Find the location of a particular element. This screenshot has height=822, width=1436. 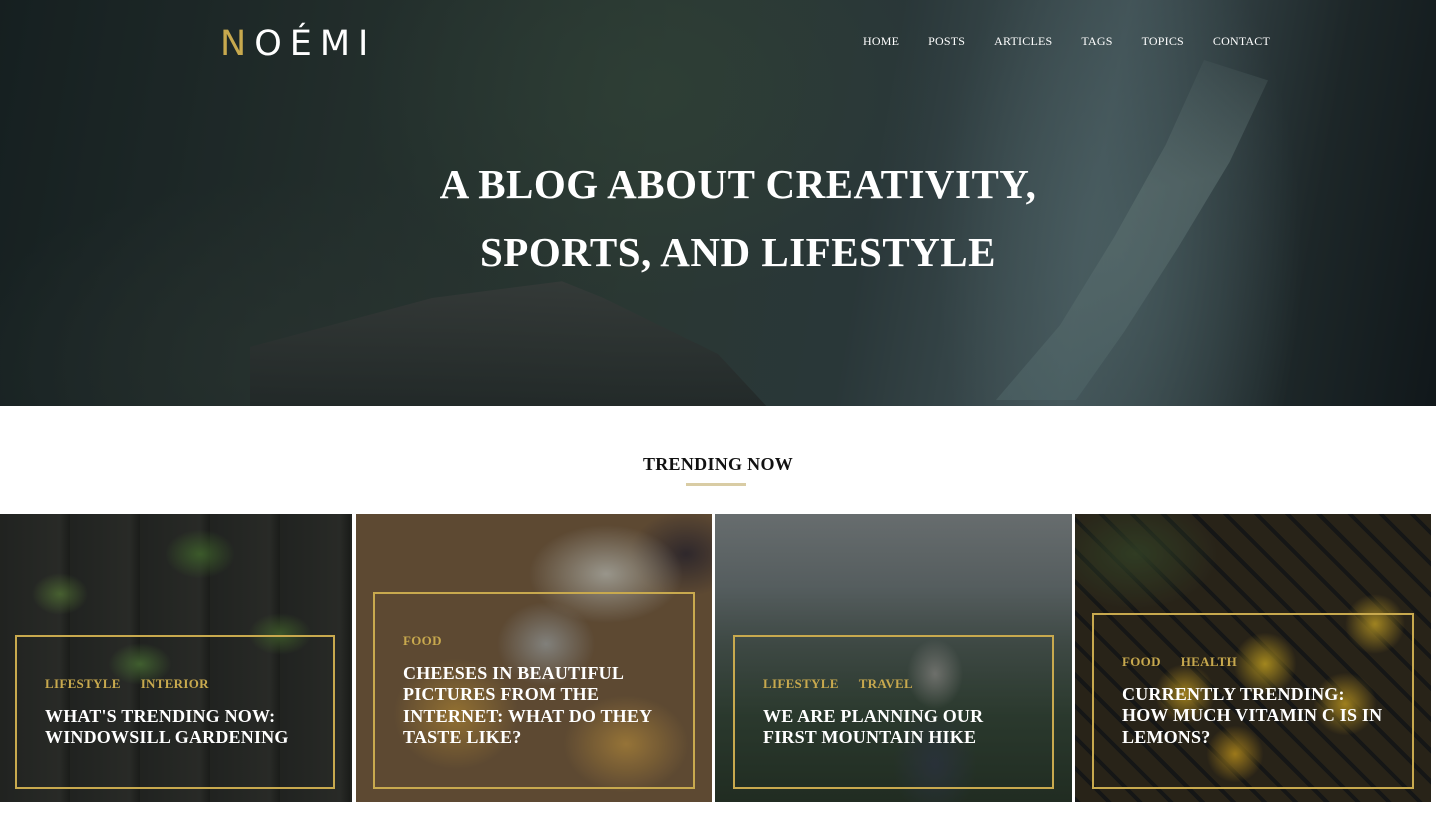

main-nav: HOME POSTS ARTICLES TAGS TOPICS CONTACT is located at coordinates (1066, 41).